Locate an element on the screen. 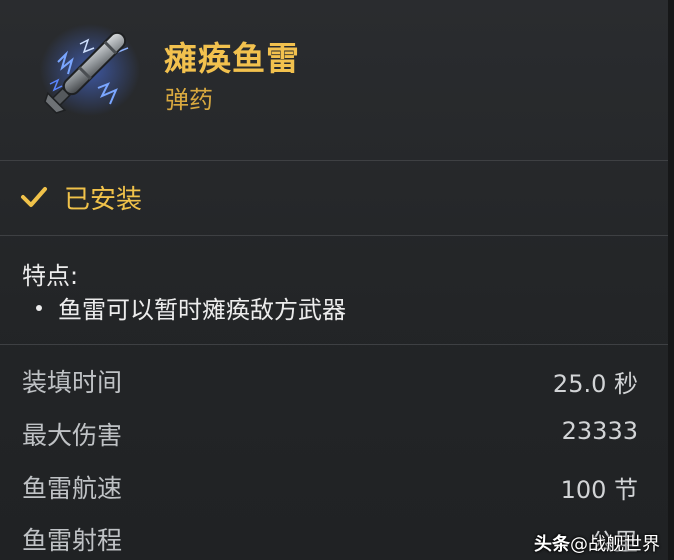 The image size is (674, 560). feature-text: 鱼雷可以暂时瘫痪敌方武器 is located at coordinates (202, 310).